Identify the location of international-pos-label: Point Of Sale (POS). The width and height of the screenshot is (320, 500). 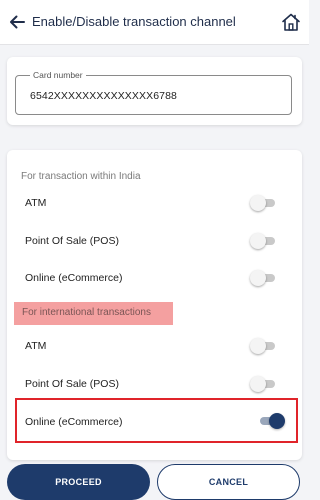
(72, 384).